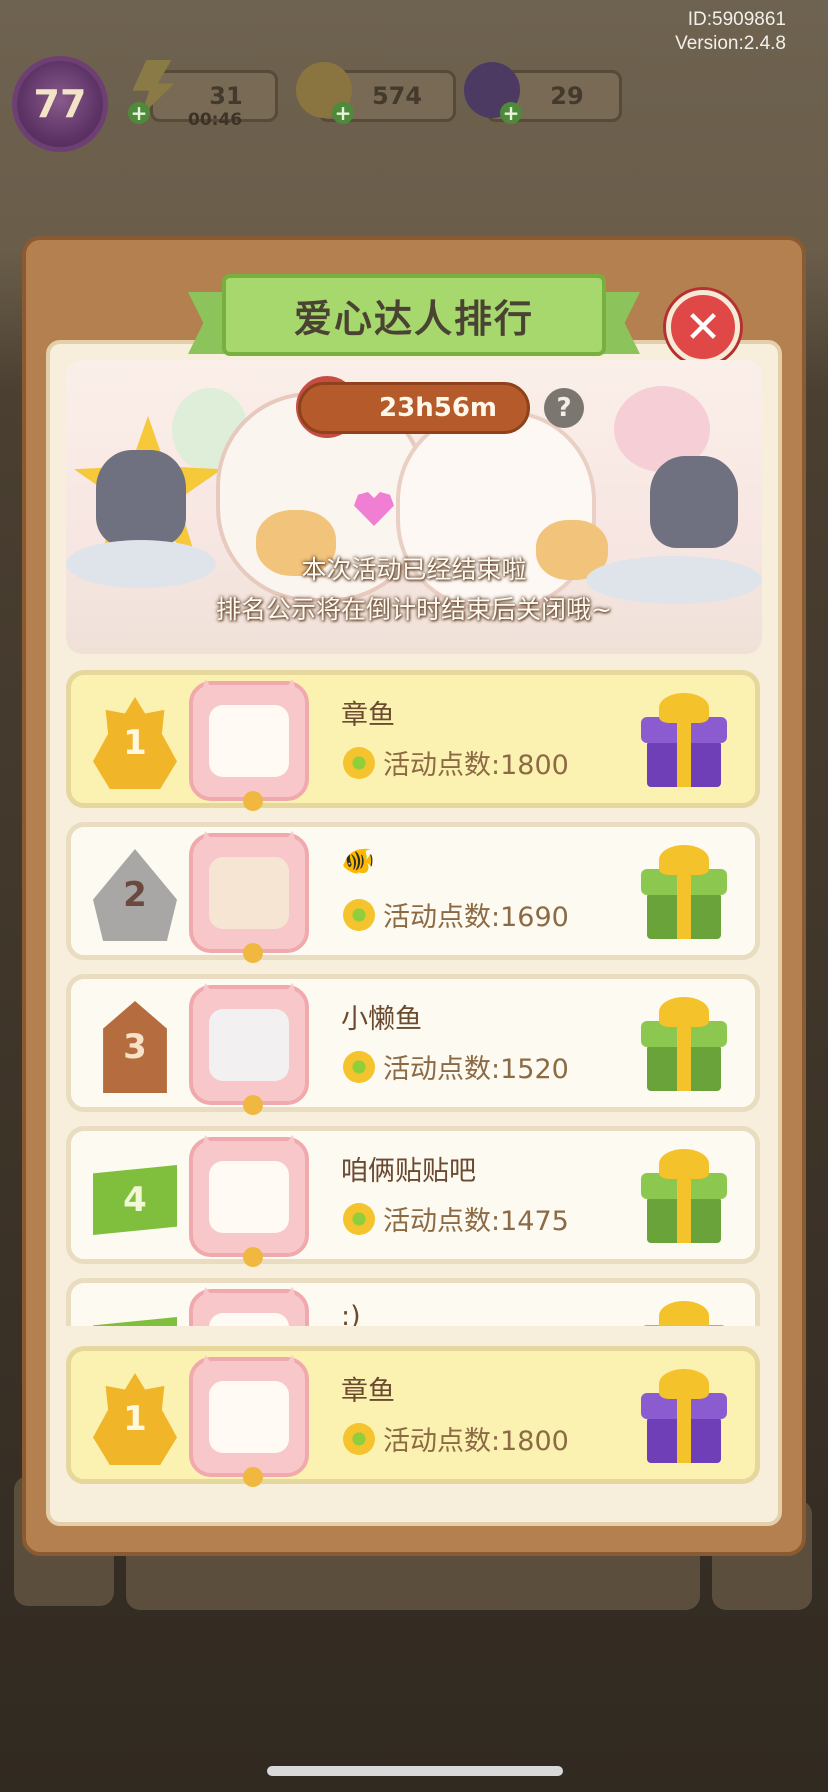 The image size is (828, 1792). Describe the element at coordinates (413, 1196) in the screenshot. I see `ranking-row: 4 咱俩贴贴吧 活动点数:1475` at that location.